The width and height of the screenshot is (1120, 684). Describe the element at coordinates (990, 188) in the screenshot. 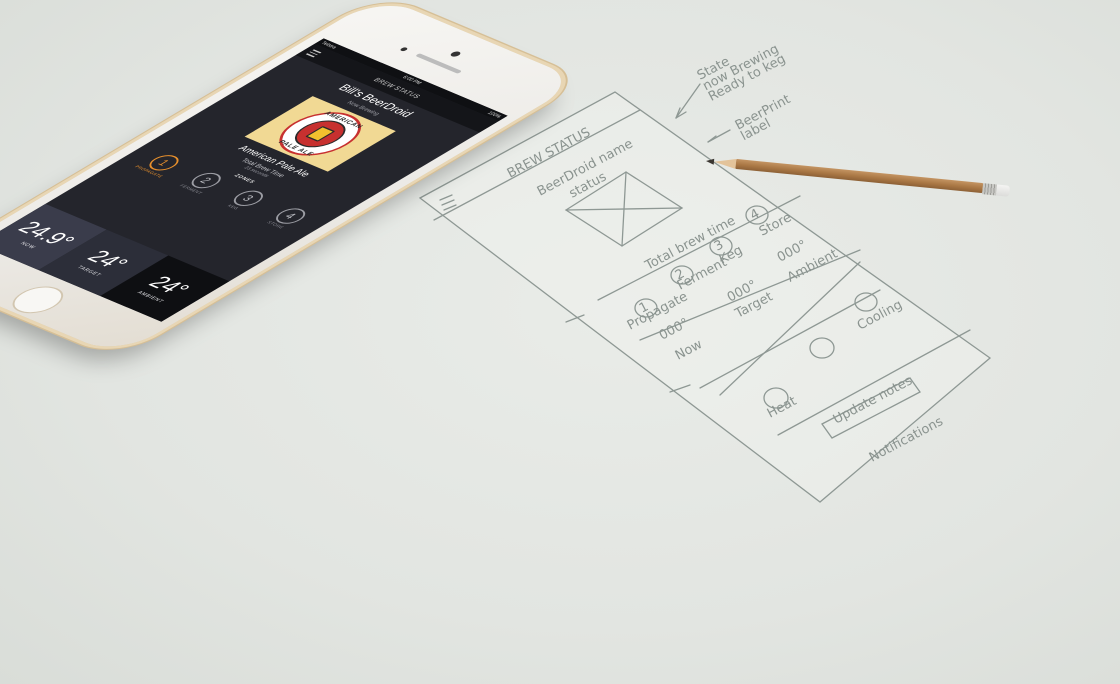

I see `pencil-ferrule` at that location.